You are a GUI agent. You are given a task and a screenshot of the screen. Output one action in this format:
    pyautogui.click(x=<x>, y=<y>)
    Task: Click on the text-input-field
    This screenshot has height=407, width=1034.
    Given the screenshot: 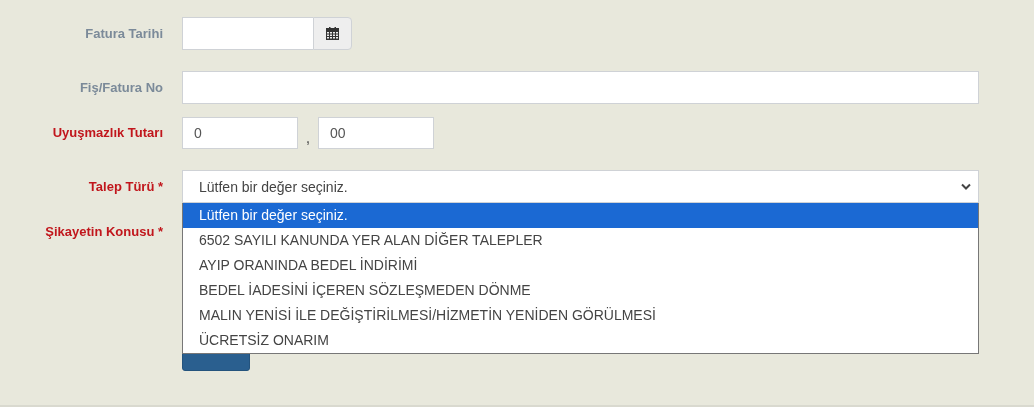 What is the action you would take?
    pyautogui.click(x=580, y=87)
    